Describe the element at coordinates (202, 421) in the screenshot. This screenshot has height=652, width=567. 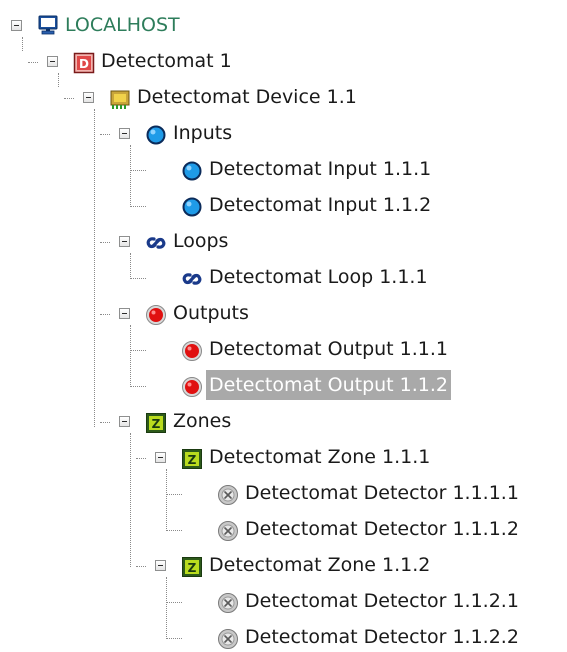
I see `tree-node-zones: Zones` at that location.